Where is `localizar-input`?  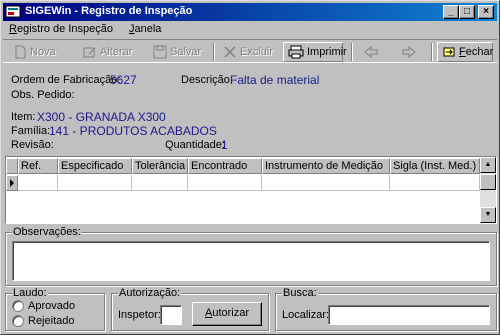
localizar-input is located at coordinates (409, 315).